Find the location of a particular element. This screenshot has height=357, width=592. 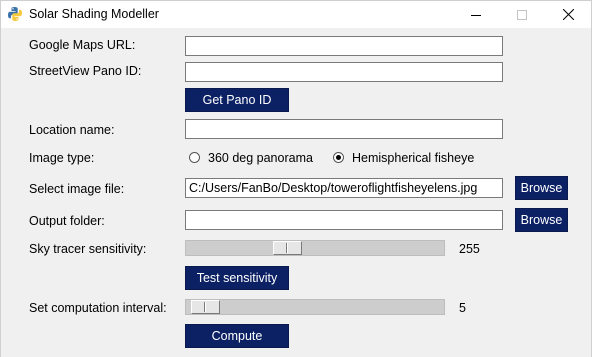

streetview-pano-id-input is located at coordinates (344, 72).